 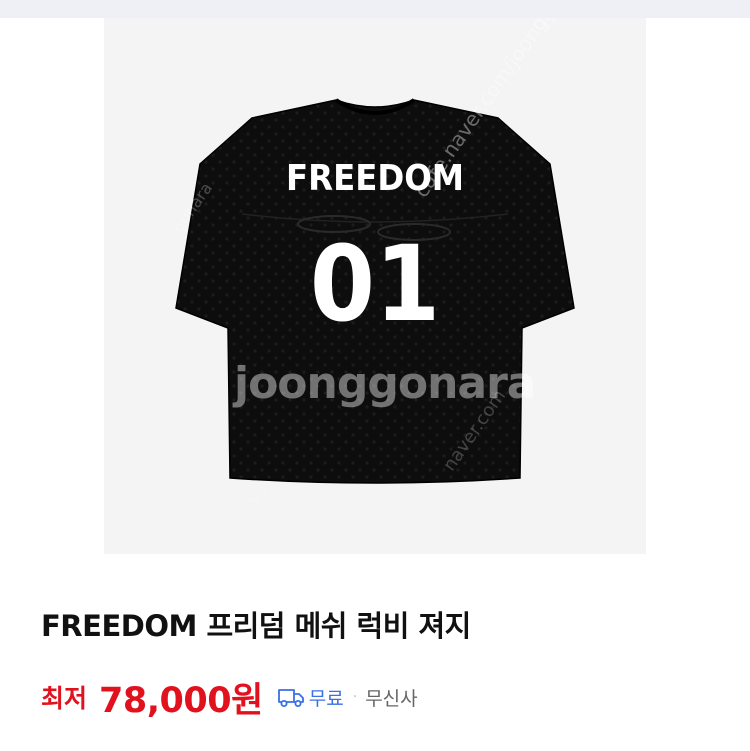 I want to click on price-row: 최저 78,000원 무료 · 무신사, so click(x=229, y=697).